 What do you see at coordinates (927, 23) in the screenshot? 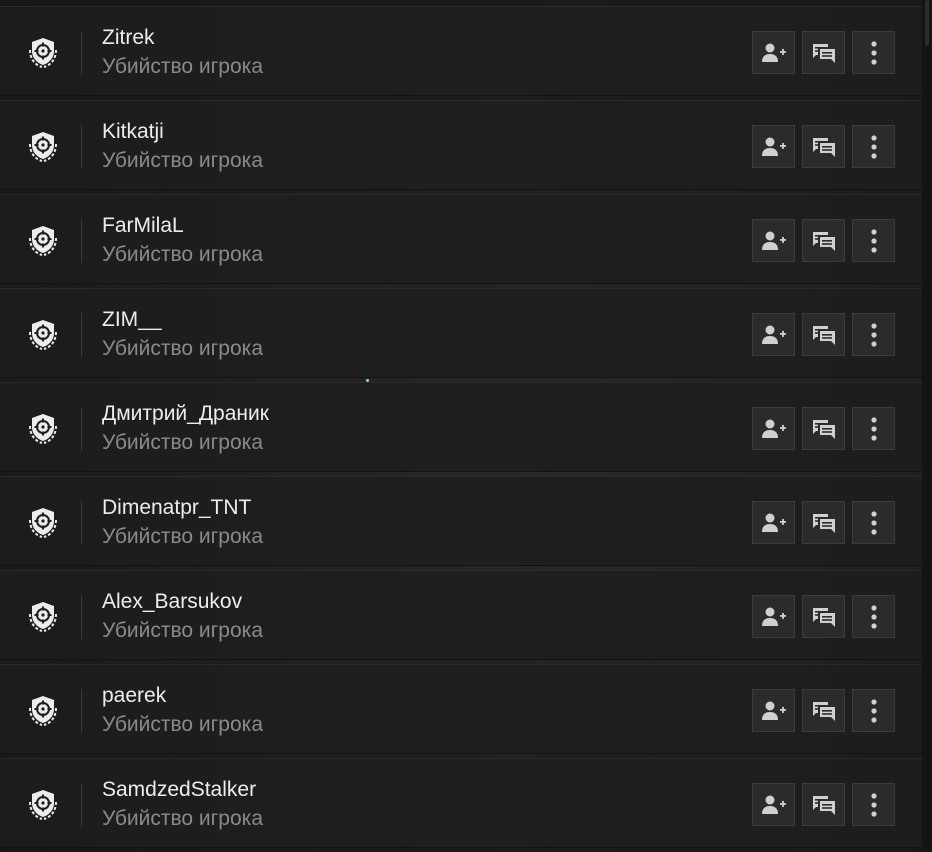
I see `scrollbar-thumb` at bounding box center [927, 23].